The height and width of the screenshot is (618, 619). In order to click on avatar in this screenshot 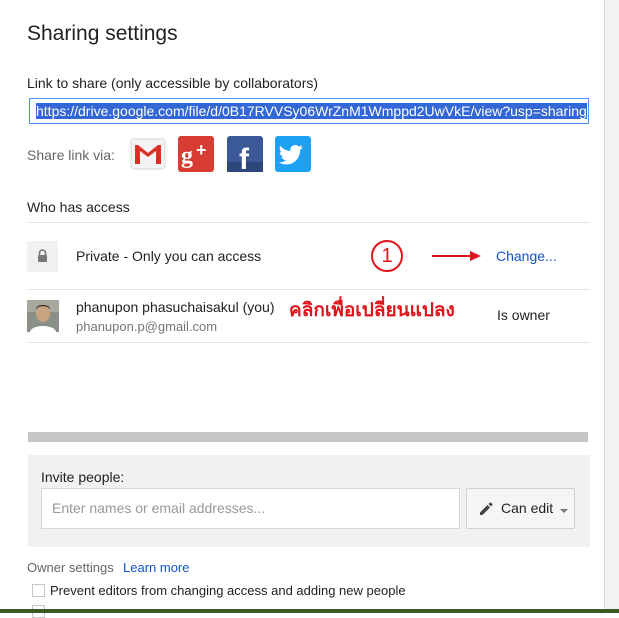, I will do `click(43, 316)`.